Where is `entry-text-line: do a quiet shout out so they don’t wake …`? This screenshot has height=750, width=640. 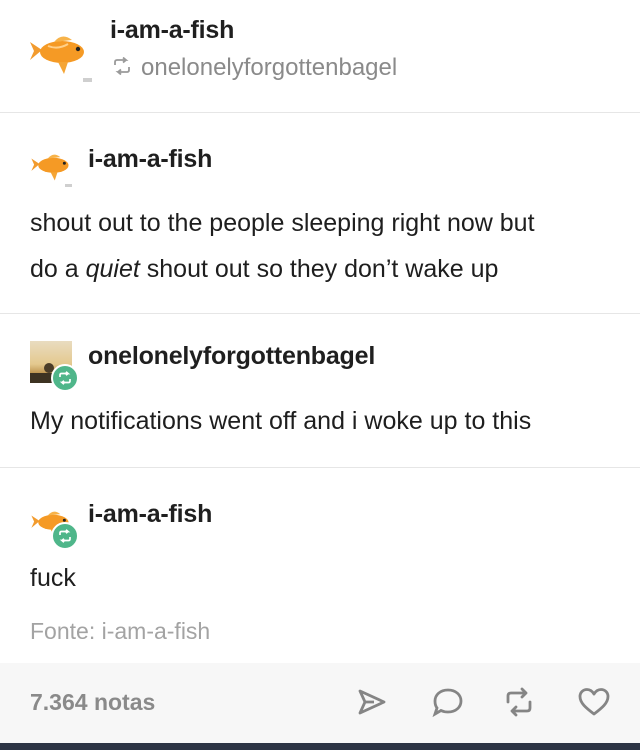 entry-text-line: do a quiet shout out so they don’t wake … is located at coordinates (264, 269).